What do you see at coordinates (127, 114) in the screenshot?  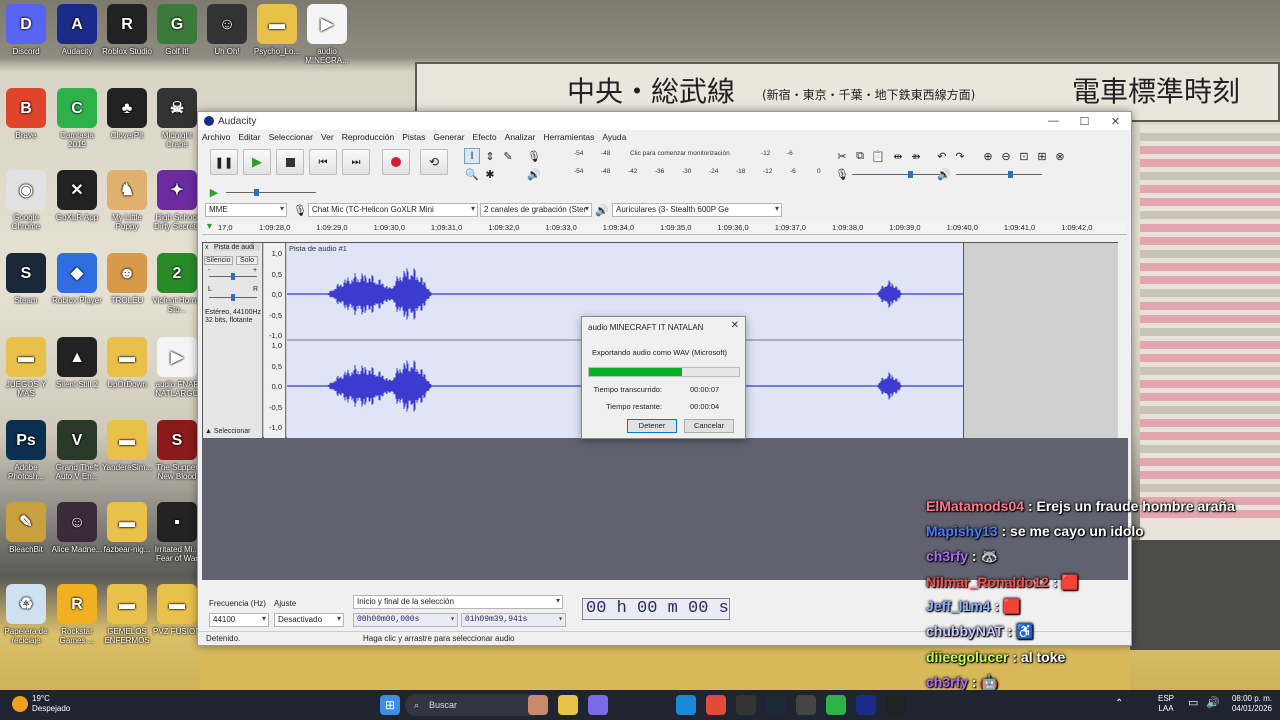 I see `desktop-icon: ♣ CloverPit` at bounding box center [127, 114].